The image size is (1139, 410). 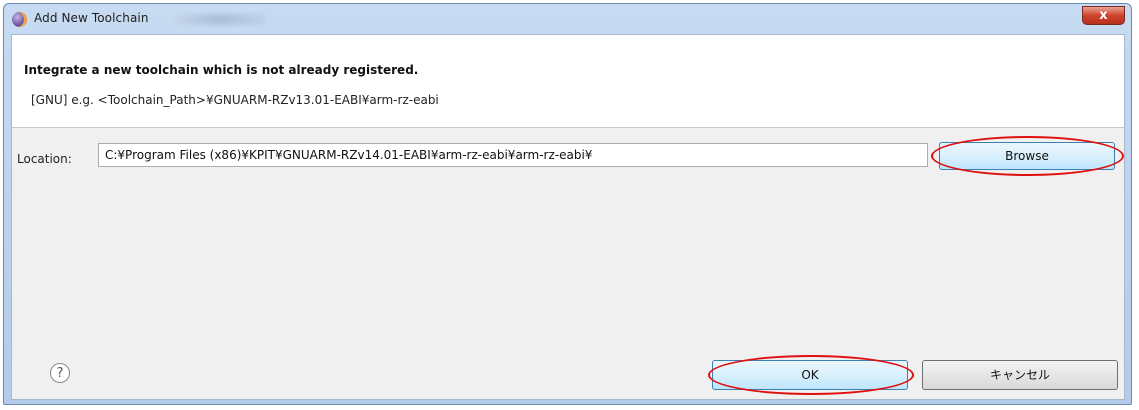 I want to click on eclipse-app-icon, so click(x=19, y=19).